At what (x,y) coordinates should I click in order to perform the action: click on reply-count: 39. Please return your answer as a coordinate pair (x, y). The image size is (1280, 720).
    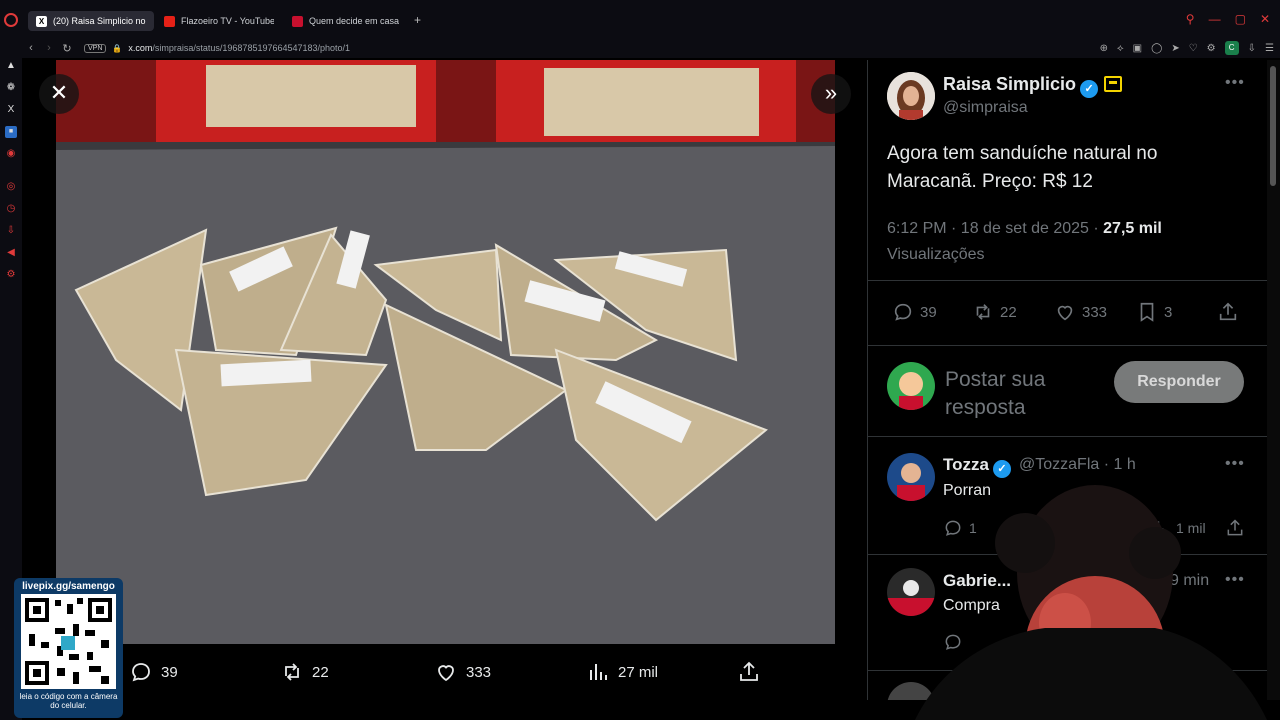
    Looking at the image, I should click on (928, 312).